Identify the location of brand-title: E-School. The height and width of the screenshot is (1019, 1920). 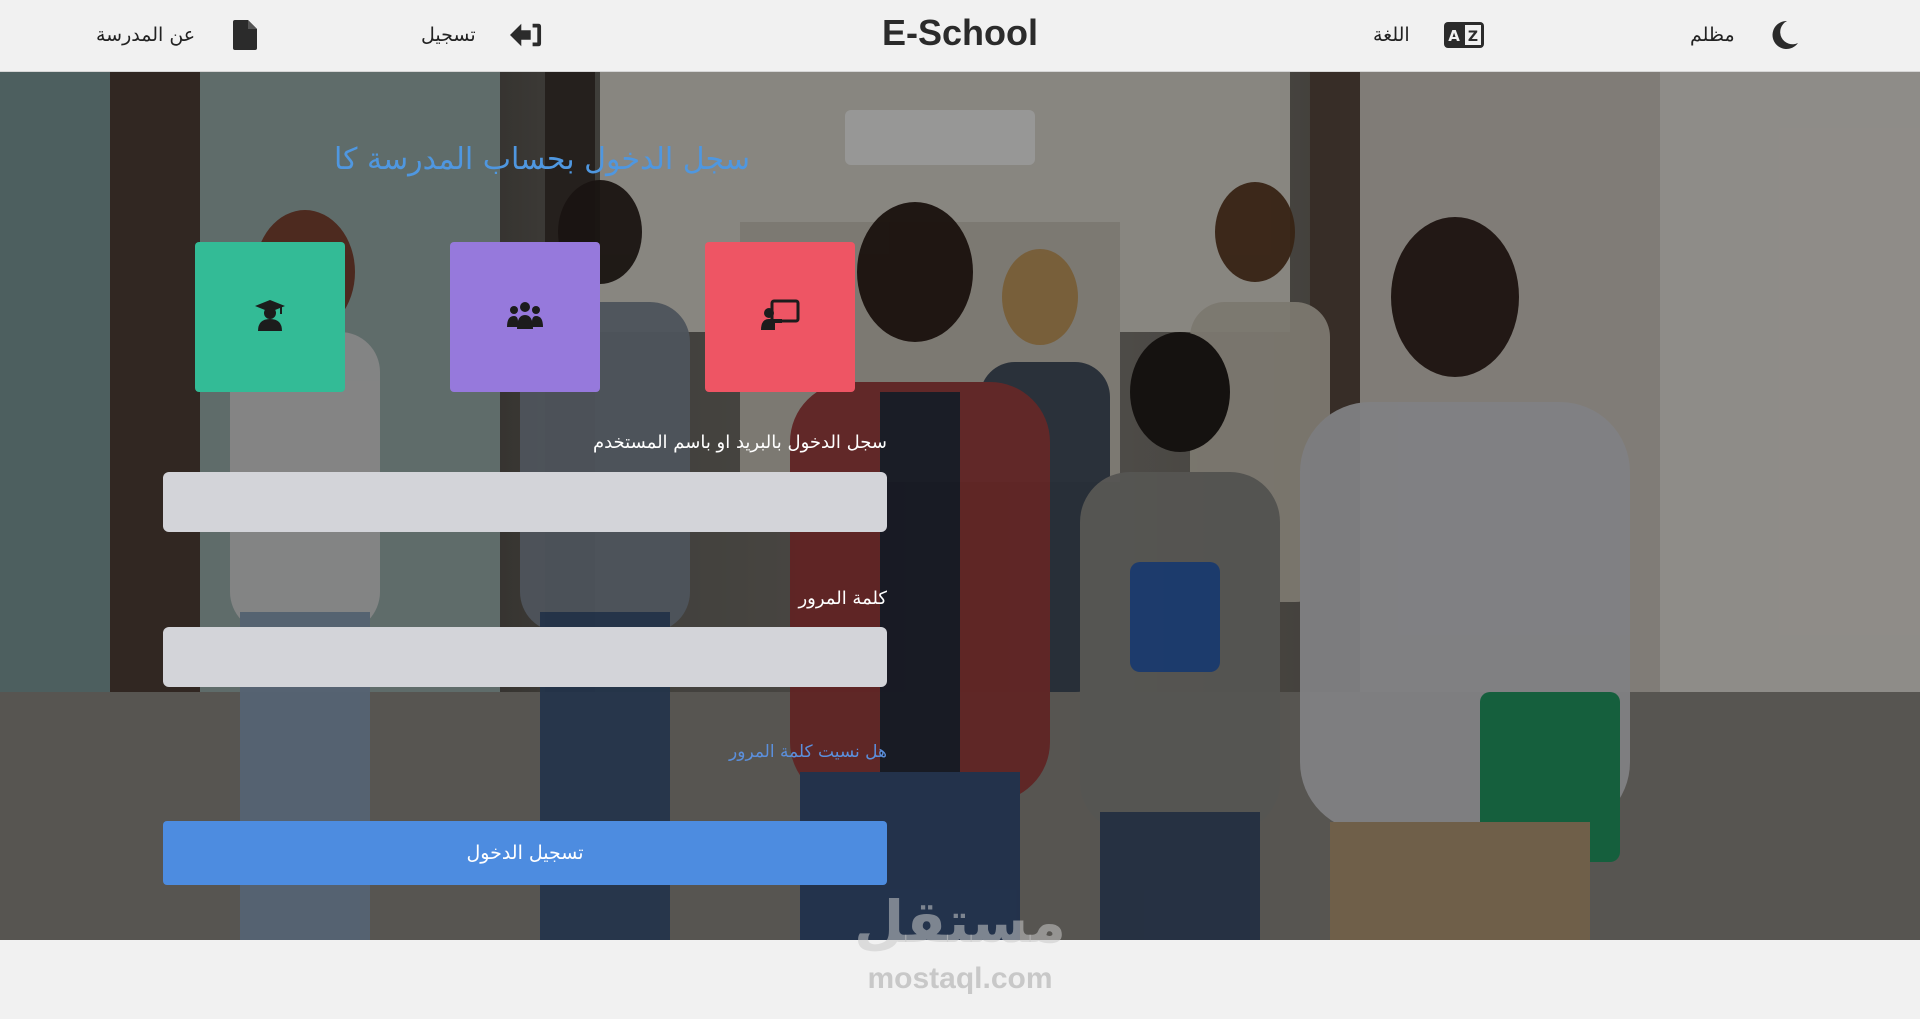
(959, 32).